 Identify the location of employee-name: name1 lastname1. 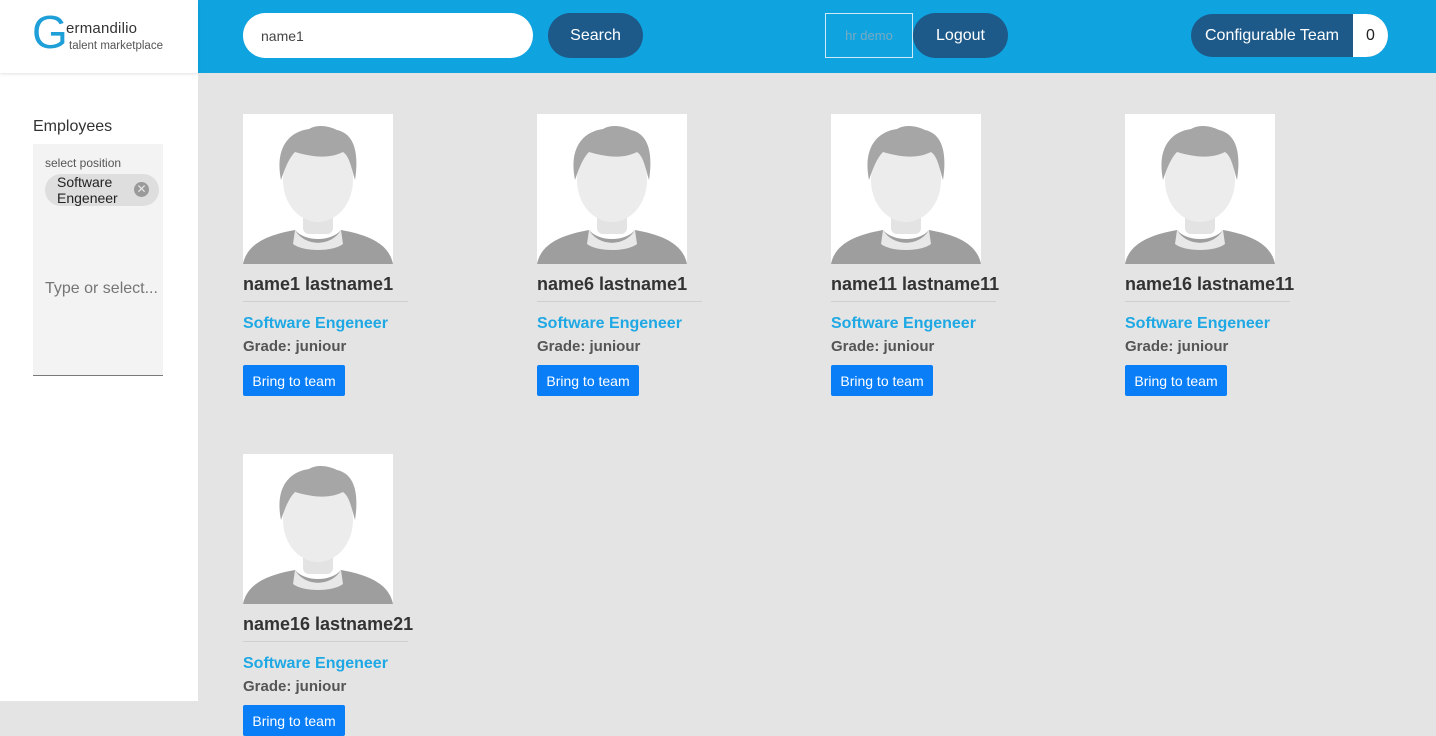
(325, 288).